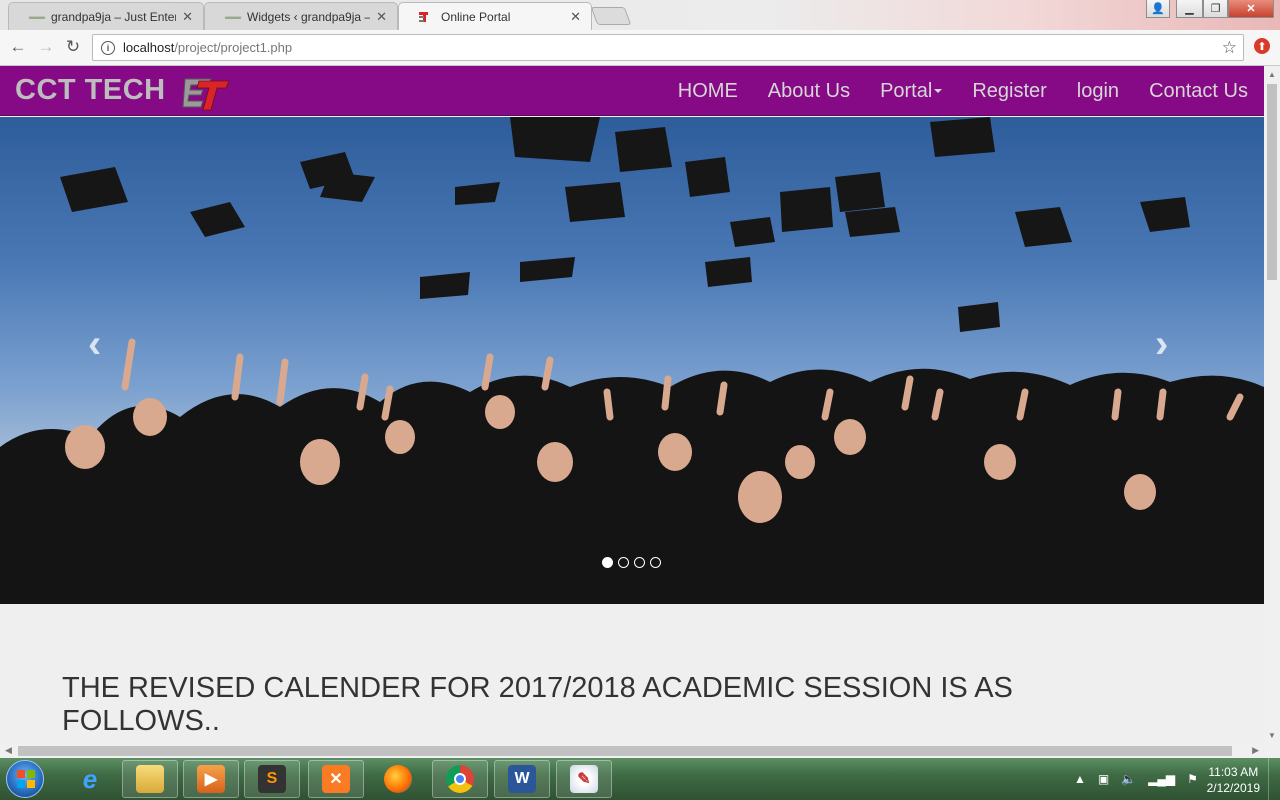 The image size is (1280, 800). What do you see at coordinates (94, 344) in the screenshot?
I see `carousel-prev-icon: ‹` at bounding box center [94, 344].